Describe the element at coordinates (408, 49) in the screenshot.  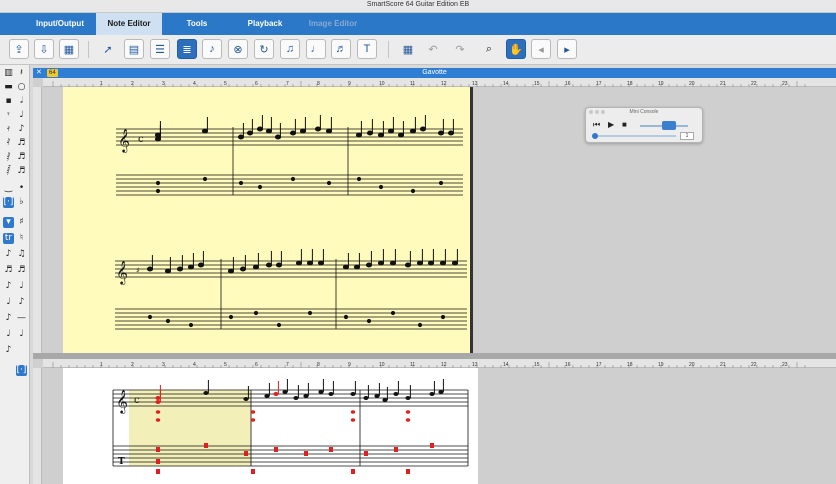
I see `calculator-icon: ▦` at that location.